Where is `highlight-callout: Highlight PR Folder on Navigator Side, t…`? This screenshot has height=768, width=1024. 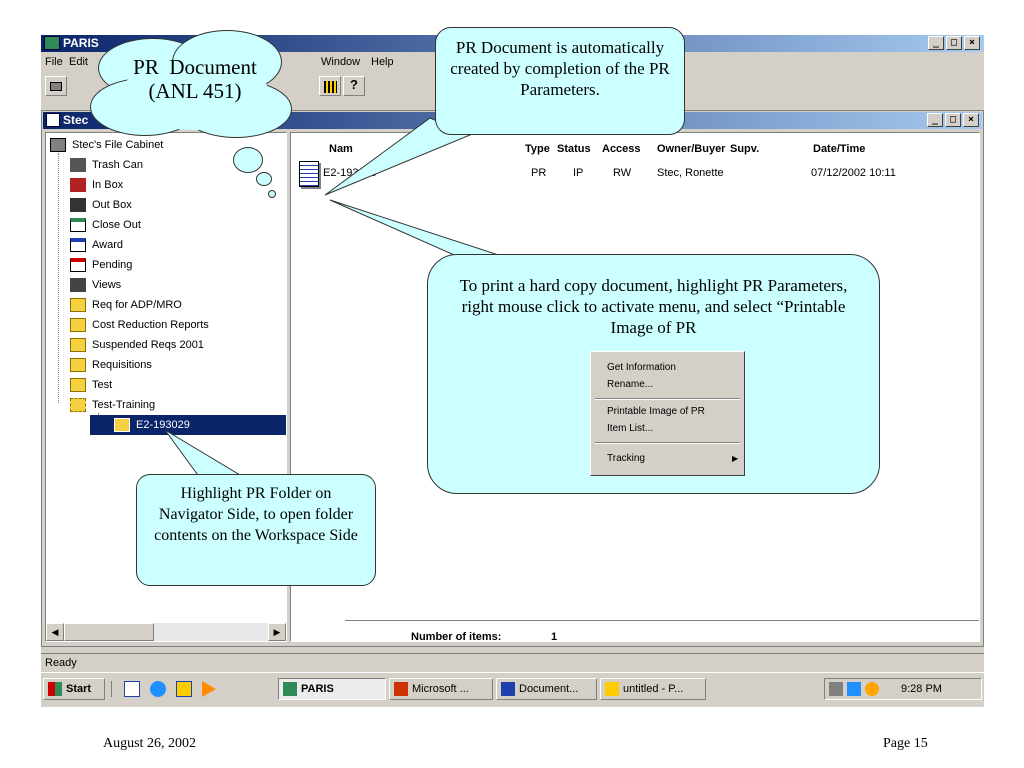 highlight-callout: Highlight PR Folder on Navigator Side, t… is located at coordinates (256, 530).